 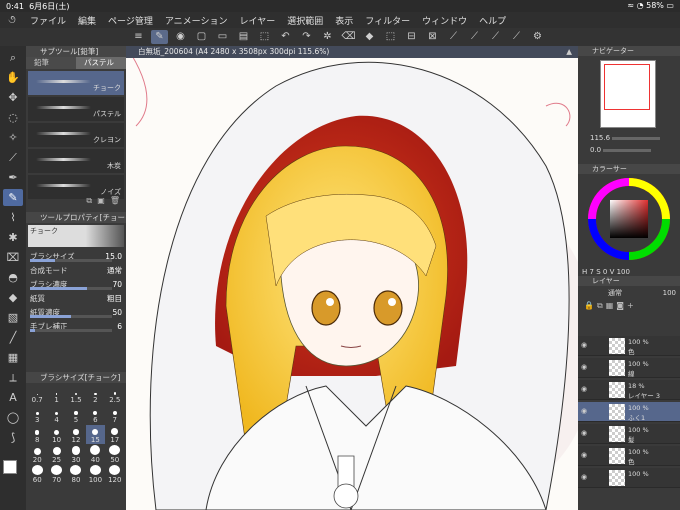 What do you see at coordinates (387, 20) in the screenshot?
I see `menu-filter: フィルター` at bounding box center [387, 20].